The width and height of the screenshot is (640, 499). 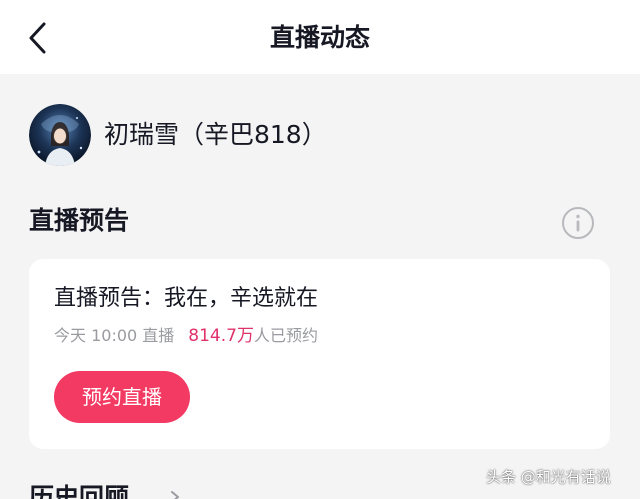 I want to click on info-icon, so click(x=578, y=223).